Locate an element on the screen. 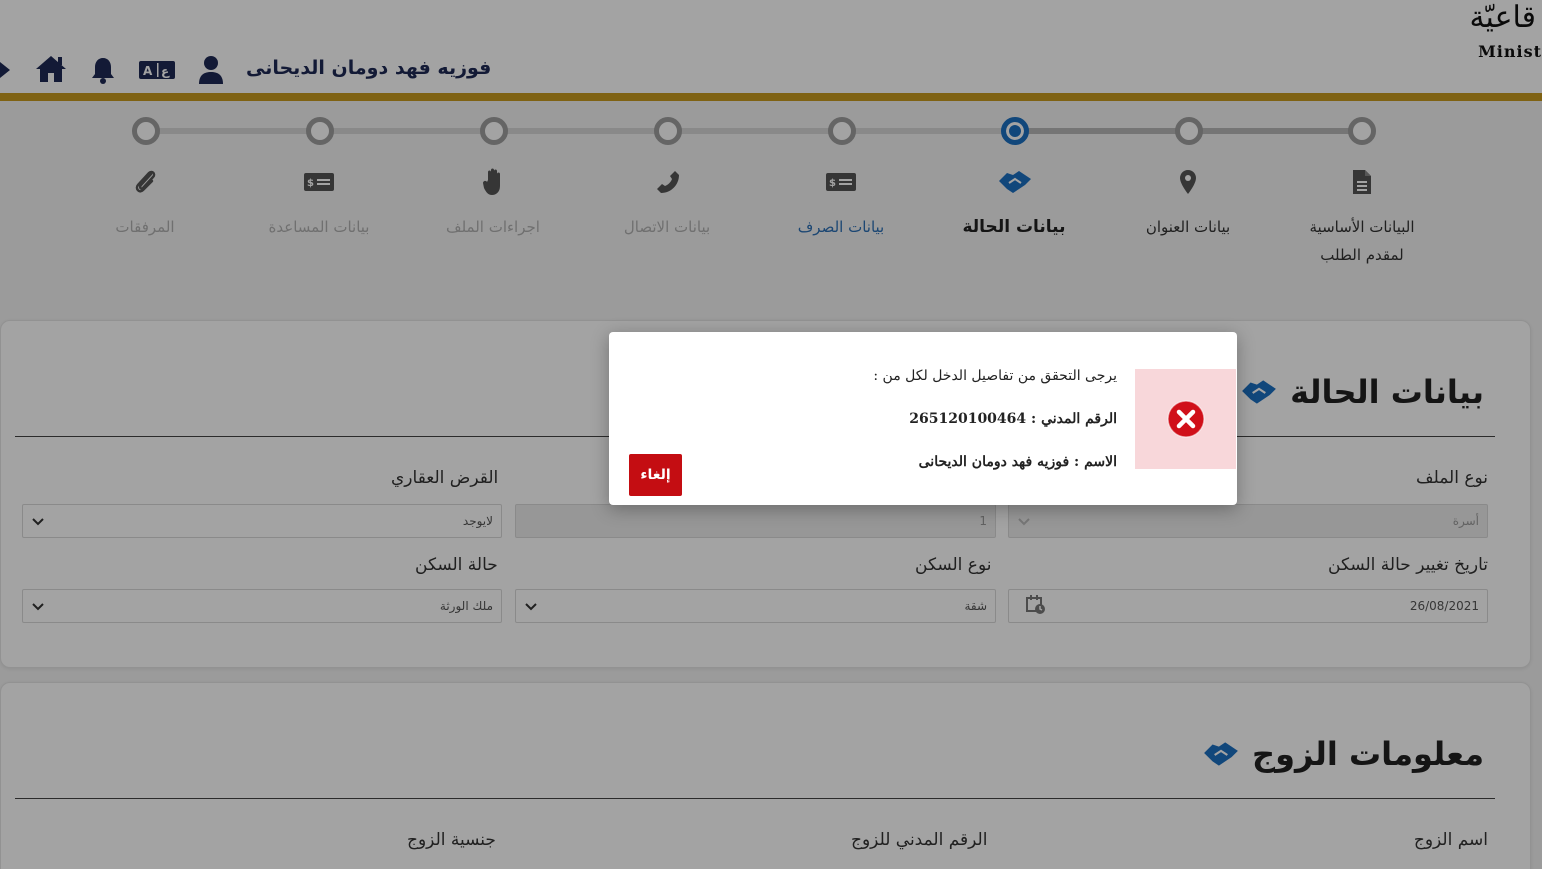  error-indicator-panel is located at coordinates (1185, 419).